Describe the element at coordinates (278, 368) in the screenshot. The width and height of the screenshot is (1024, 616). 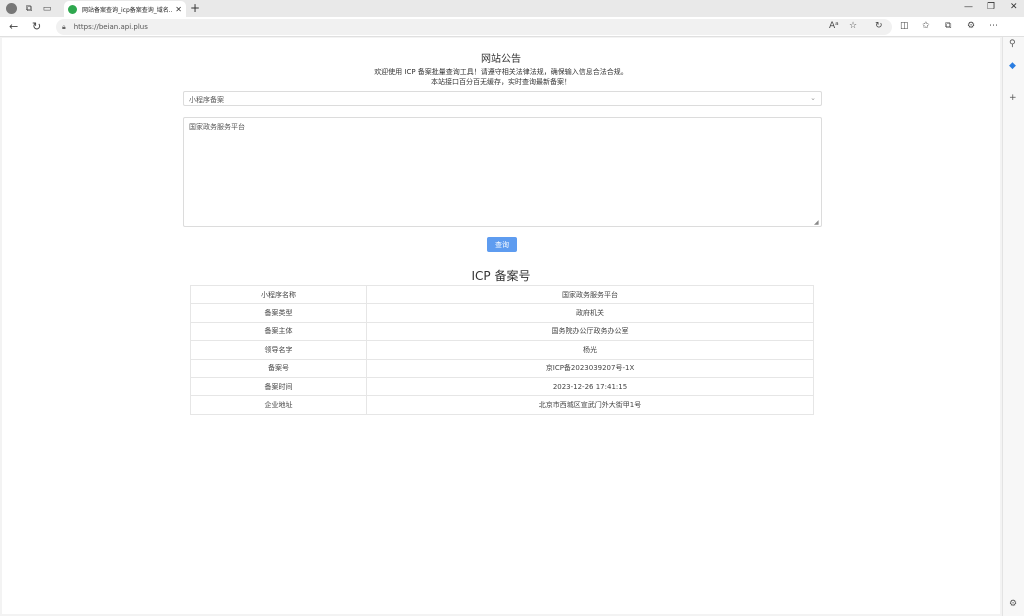
I see `row-label: 备案号` at that location.